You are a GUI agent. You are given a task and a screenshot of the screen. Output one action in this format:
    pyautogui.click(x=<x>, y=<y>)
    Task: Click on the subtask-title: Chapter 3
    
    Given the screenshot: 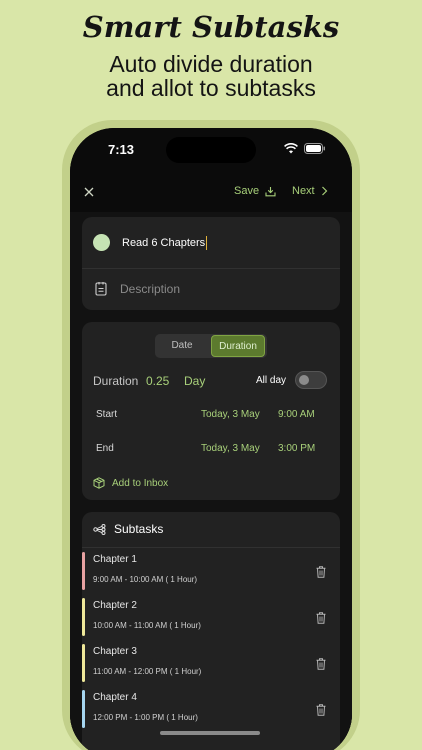 What is the action you would take?
    pyautogui.click(x=115, y=651)
    